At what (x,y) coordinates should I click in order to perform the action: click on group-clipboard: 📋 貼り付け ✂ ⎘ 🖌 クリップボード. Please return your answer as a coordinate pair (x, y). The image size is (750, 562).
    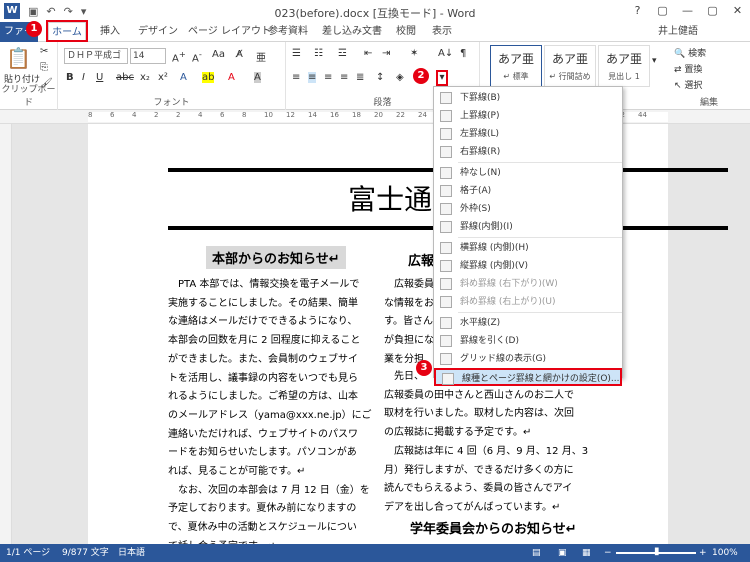
    Looking at the image, I should click on (29, 76).